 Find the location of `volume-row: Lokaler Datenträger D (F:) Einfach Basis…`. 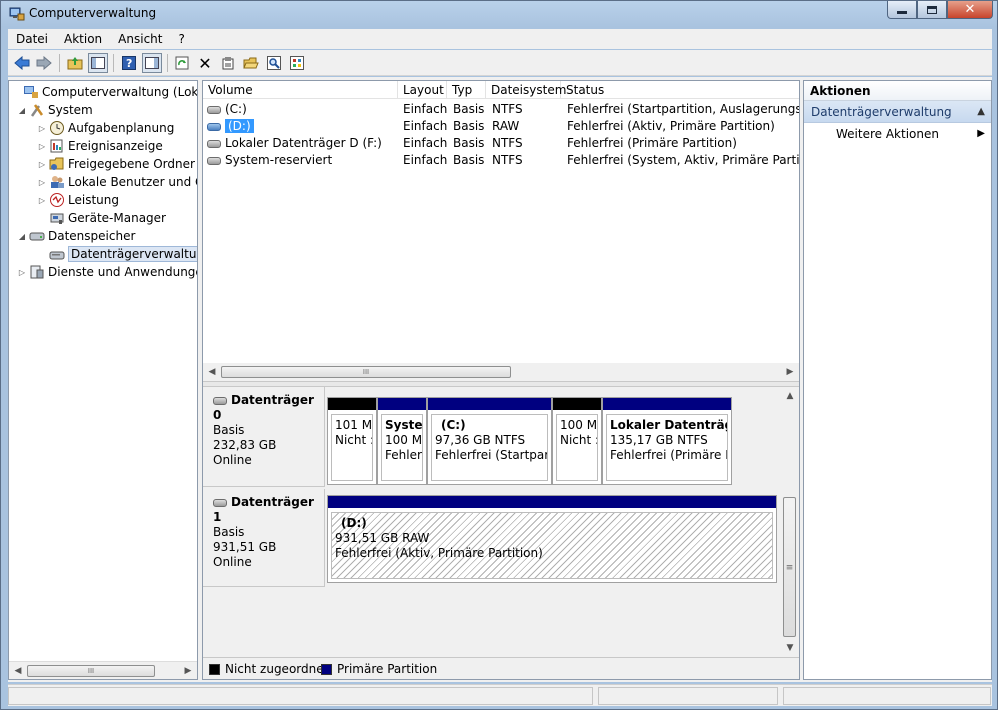

volume-row: Lokaler Datenträger D (F:) Einfach Basis… is located at coordinates (501, 143).